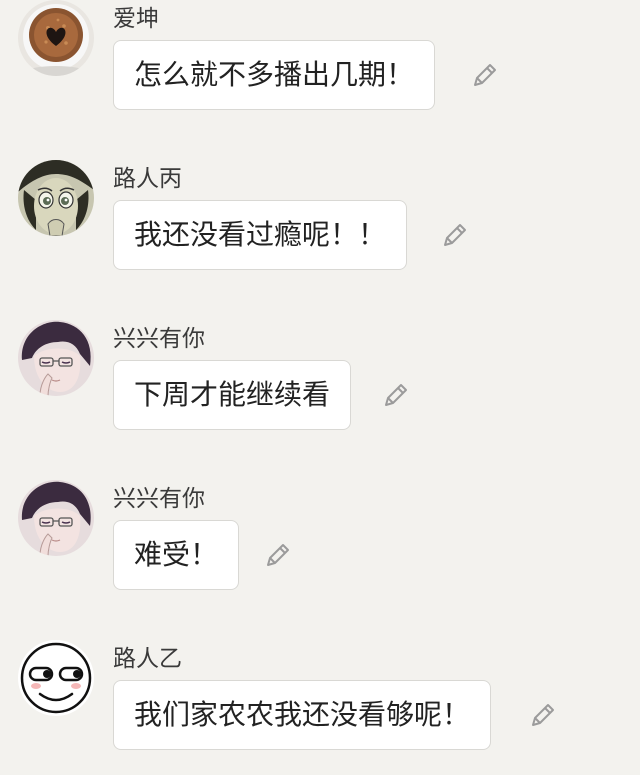 This screenshot has height=775, width=640. What do you see at coordinates (147, 179) in the screenshot?
I see `comment-author: 路人丙` at bounding box center [147, 179].